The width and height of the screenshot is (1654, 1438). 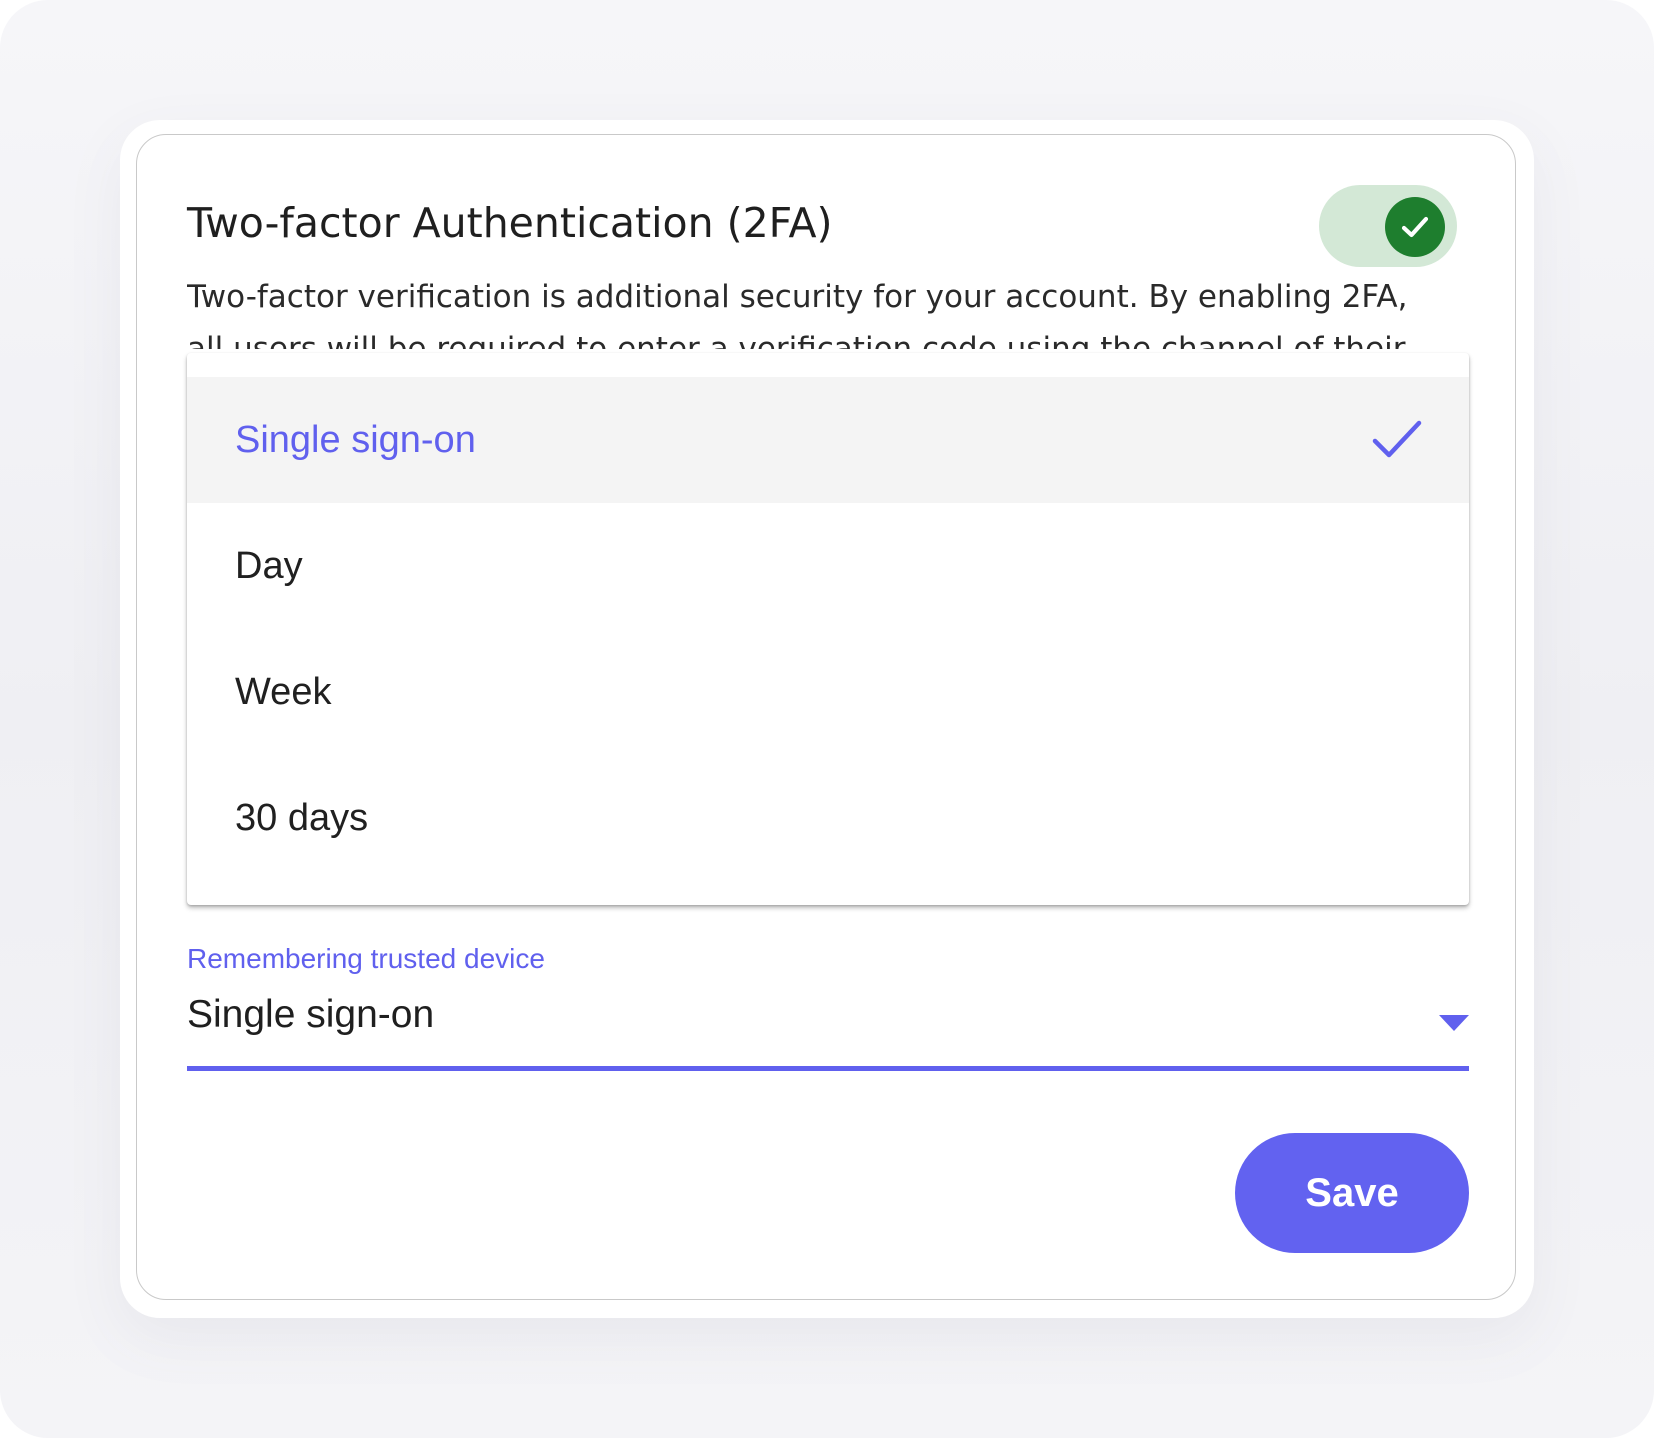 I want to click on trusted-device-label: Remembering trusted device, so click(x=366, y=958).